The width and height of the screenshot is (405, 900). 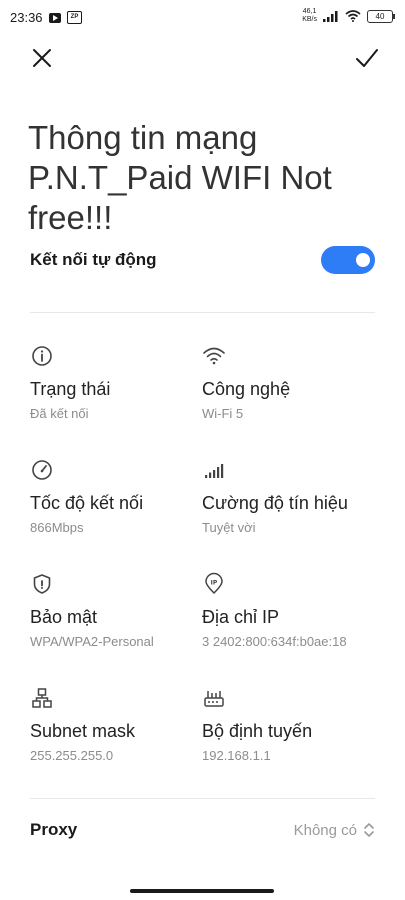 I want to click on svg-text: IP, so click(x=214, y=583).